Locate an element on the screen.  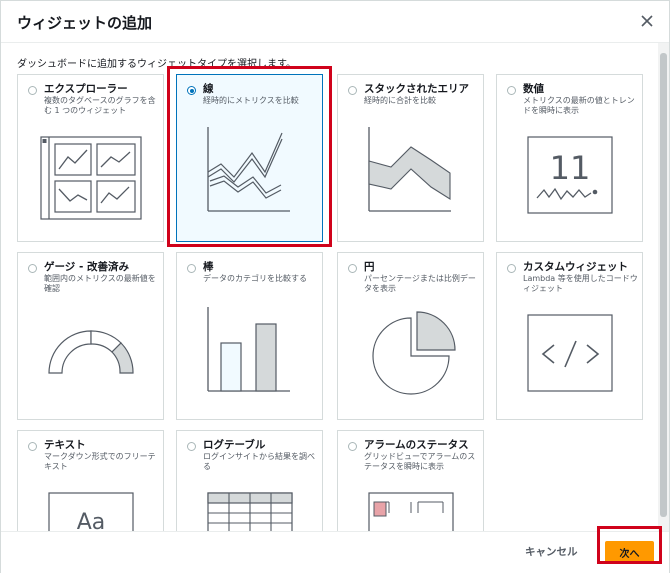
cancel-button: キャンセル is located at coordinates (551, 551).